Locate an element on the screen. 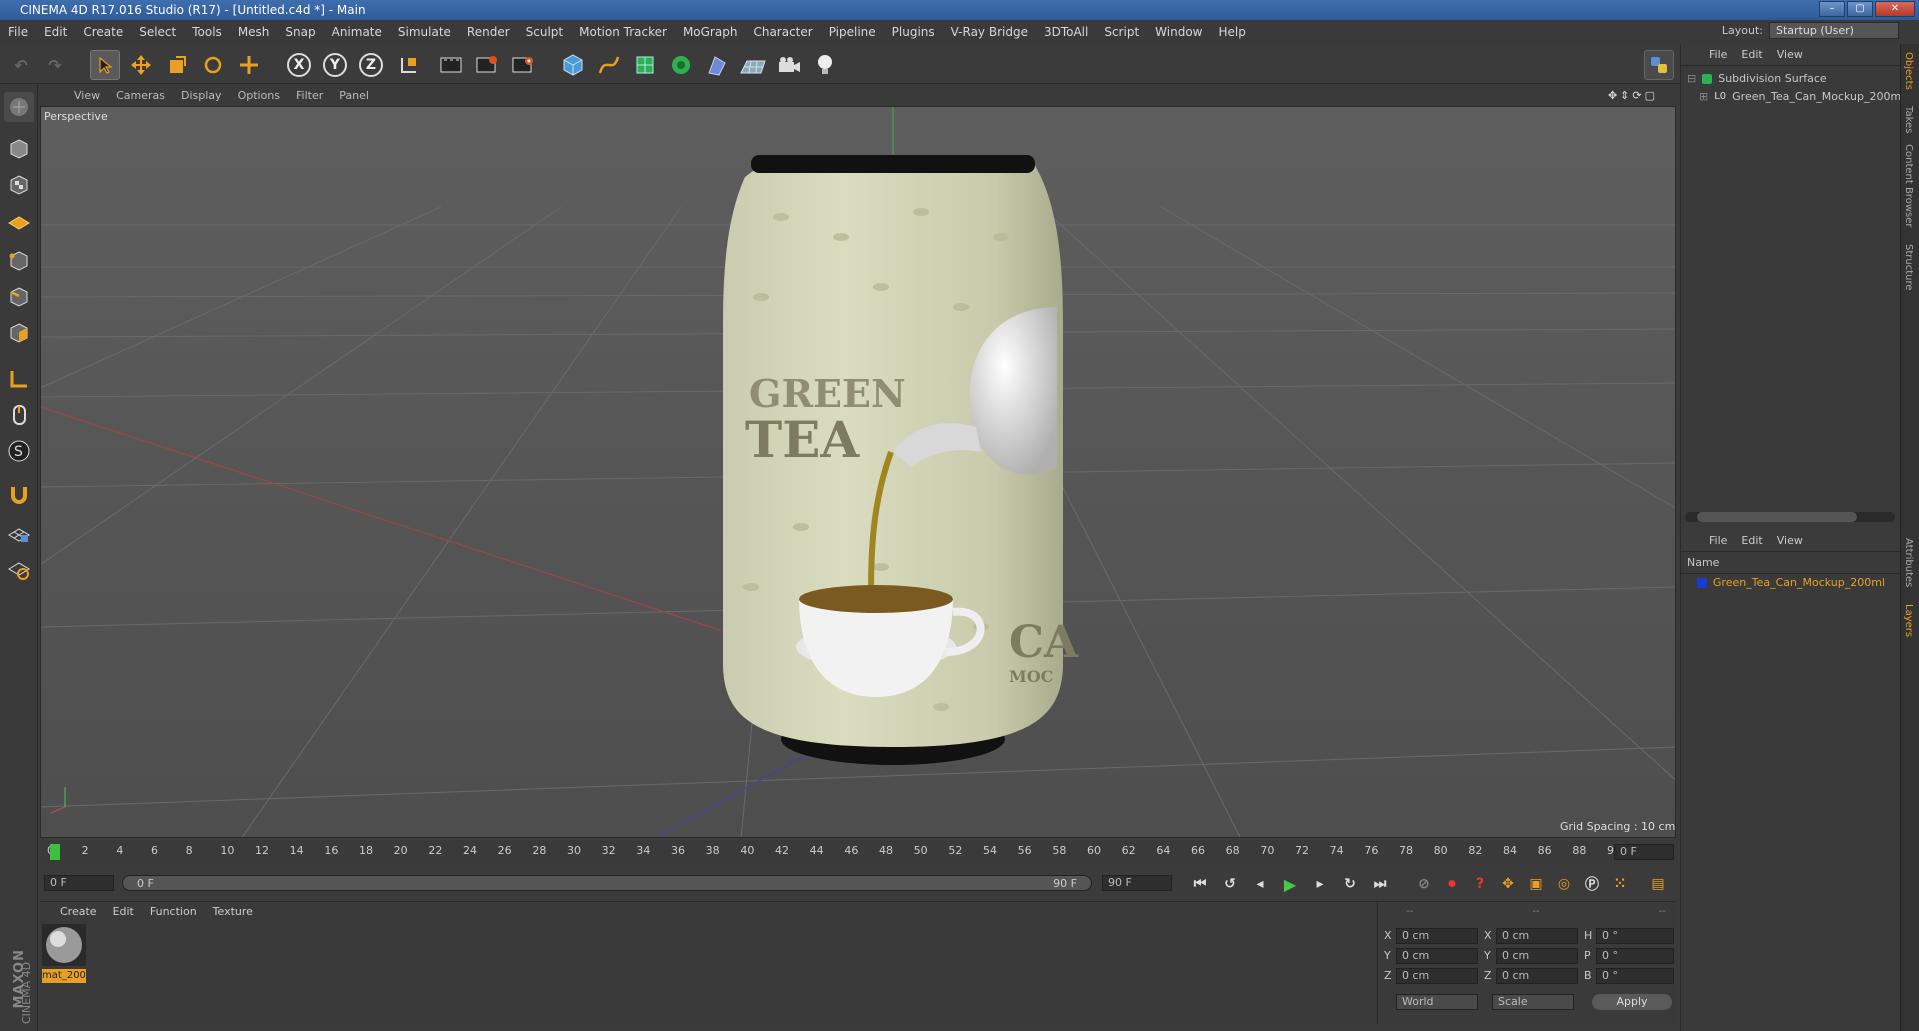 The height and width of the screenshot is (1031, 1919). menu-create: Create is located at coordinates (103, 32).